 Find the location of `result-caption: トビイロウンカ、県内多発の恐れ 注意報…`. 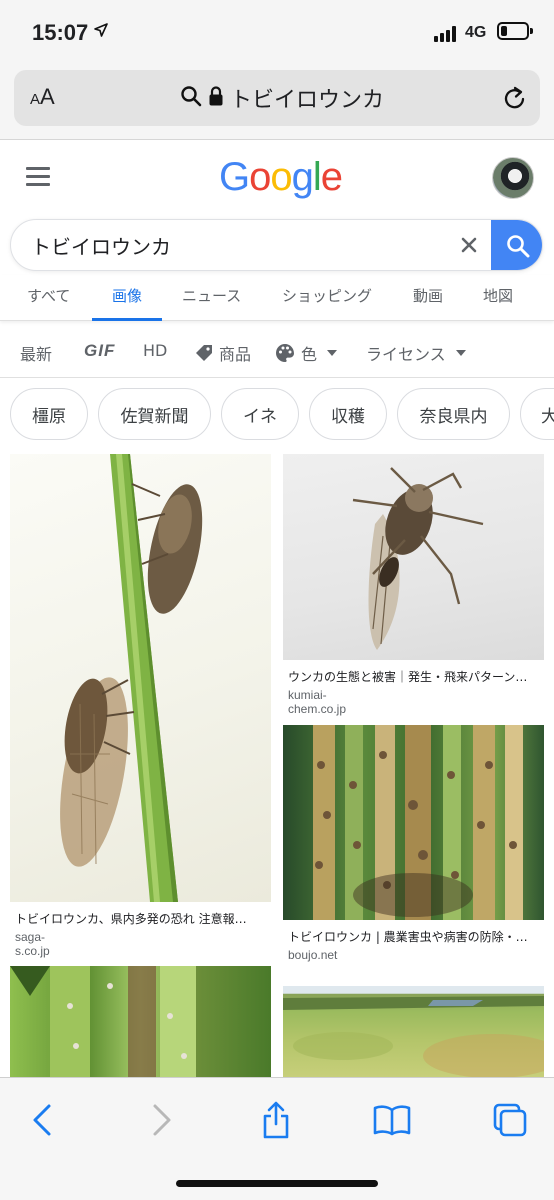

result-caption: トビイロウンカ、県内多発の恐れ 注意報… is located at coordinates (131, 919).